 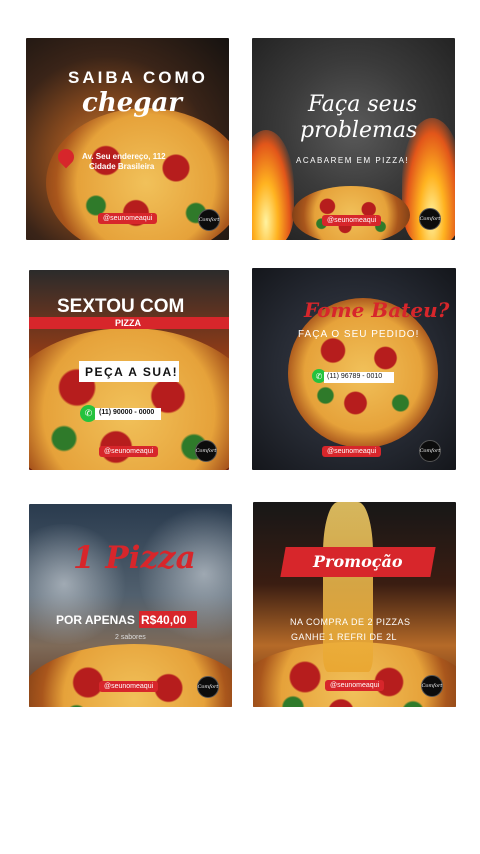 I want to click on phone-number: (11) 90000 - 0000, so click(x=127, y=412).